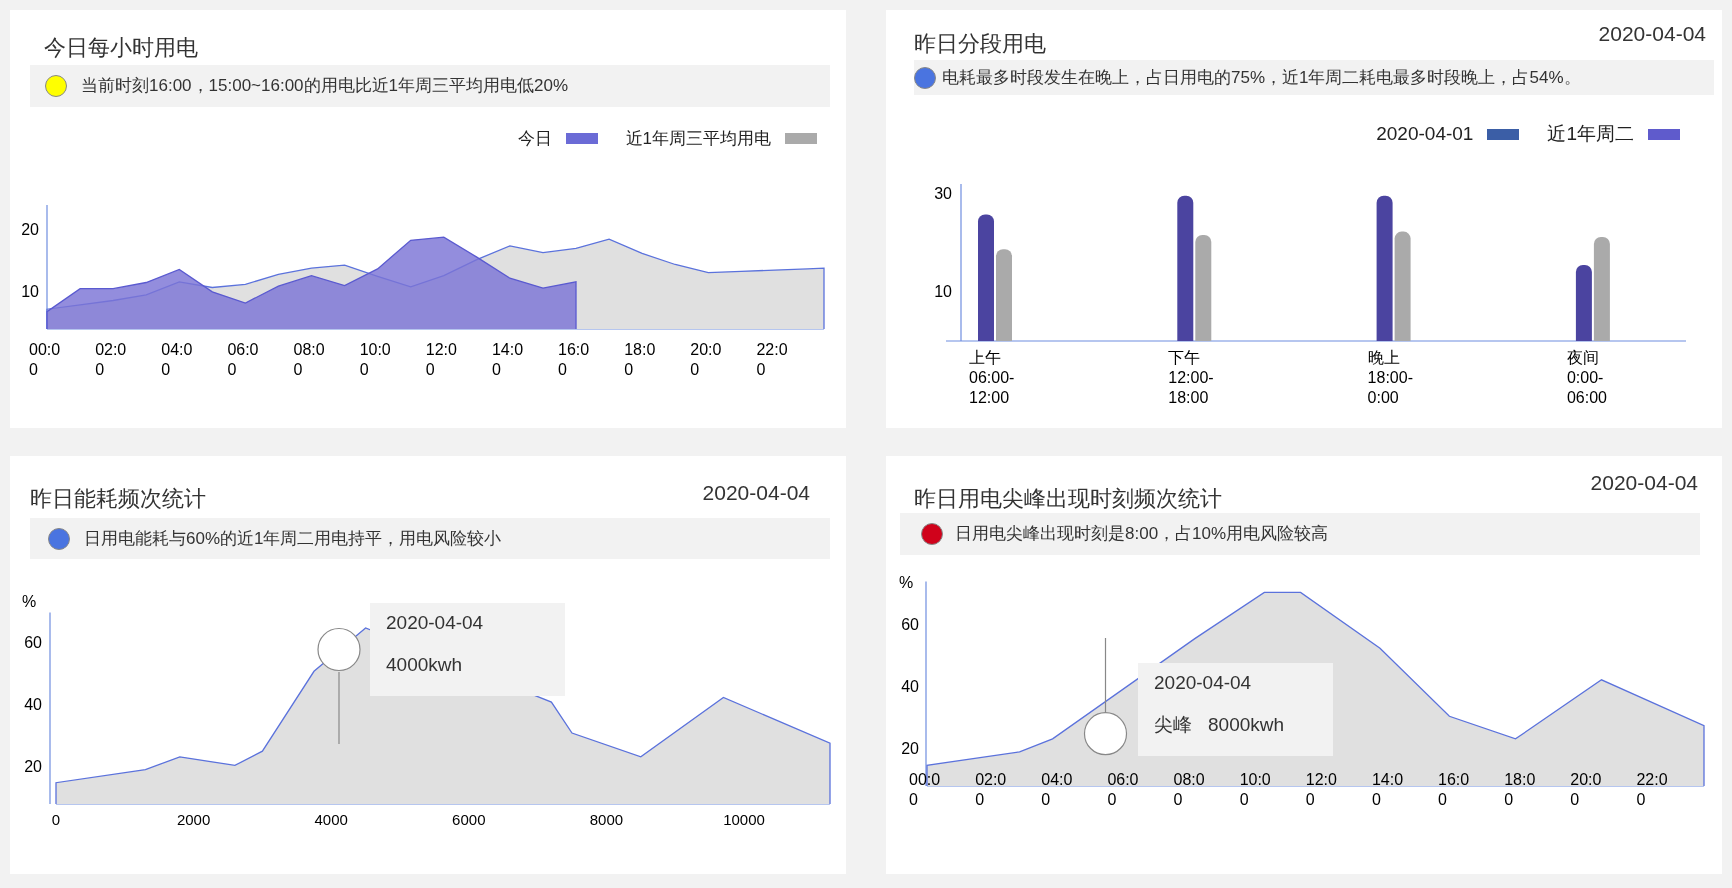  I want to click on info-text: 日用电尖峰出现时刻是8:00，占10%用电风险较高, so click(1142, 534).